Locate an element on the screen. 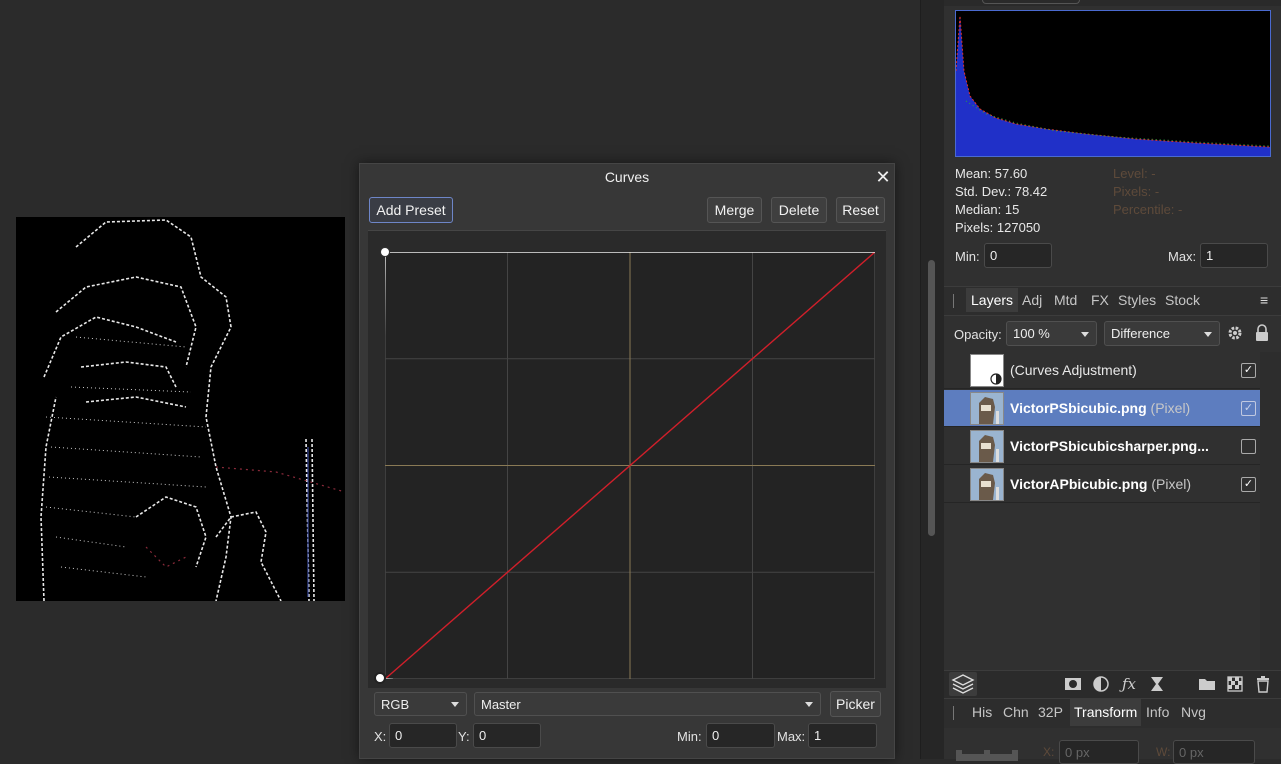  layer-row-victorapbicubic: VictorAPbicubic.png (Pixel) ✓ is located at coordinates (1102, 484).